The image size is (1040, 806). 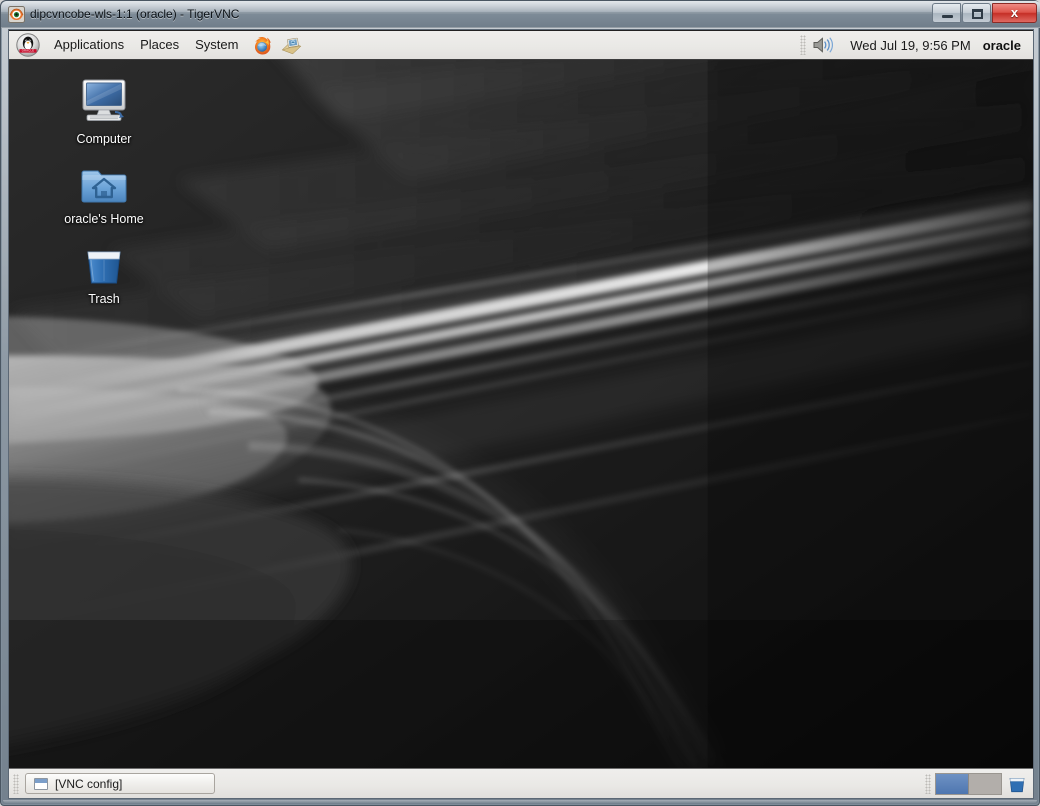 What do you see at coordinates (41, 783) in the screenshot?
I see `window-icon` at bounding box center [41, 783].